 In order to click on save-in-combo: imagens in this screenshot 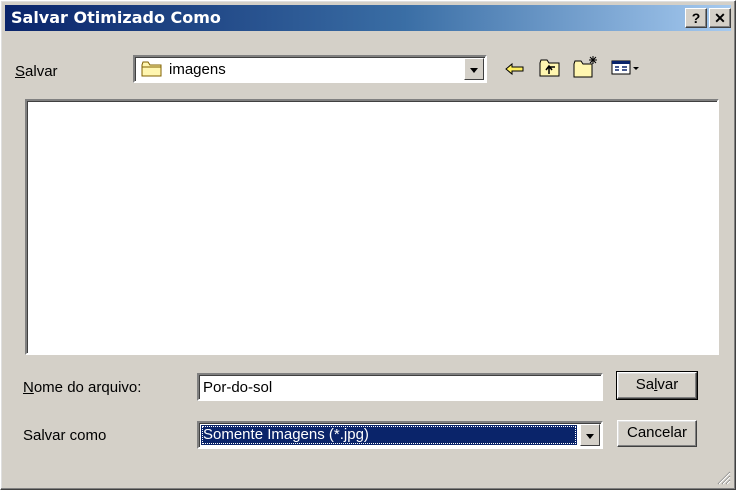, I will do `click(310, 69)`.